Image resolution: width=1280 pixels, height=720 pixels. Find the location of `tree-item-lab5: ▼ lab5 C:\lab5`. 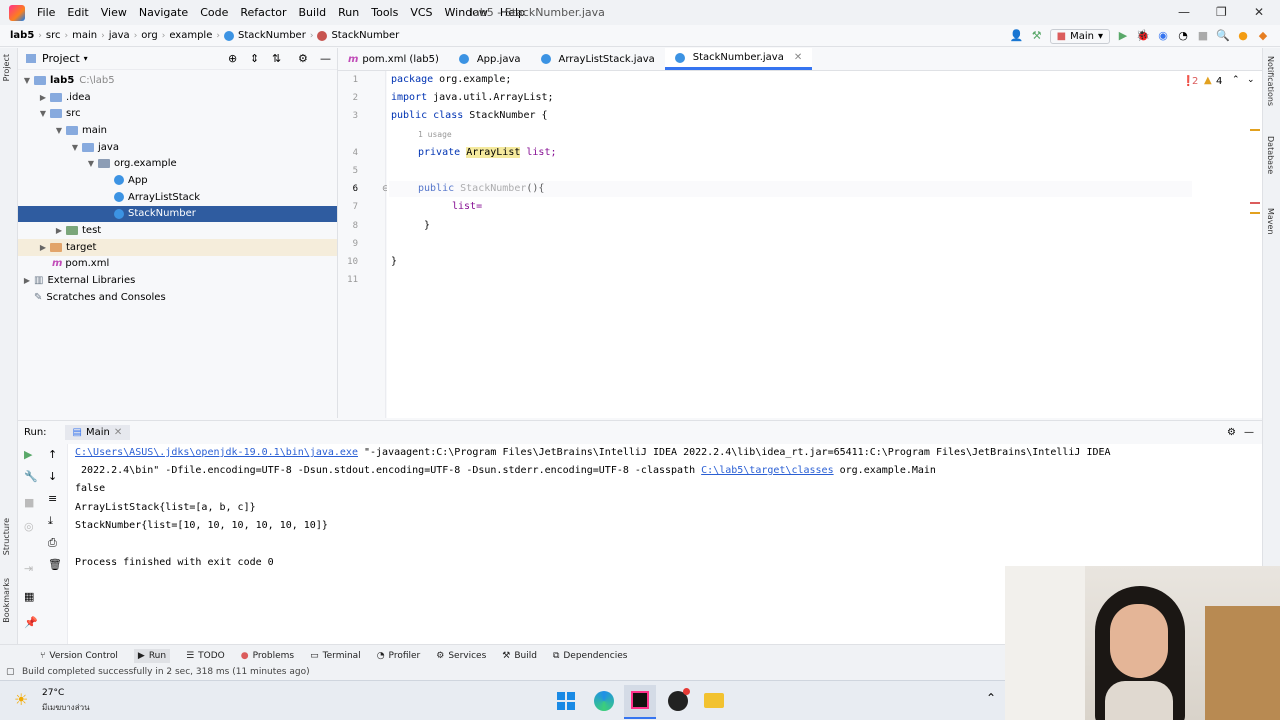

tree-item-lab5: ▼ lab5 C:\lab5 is located at coordinates (177, 80).